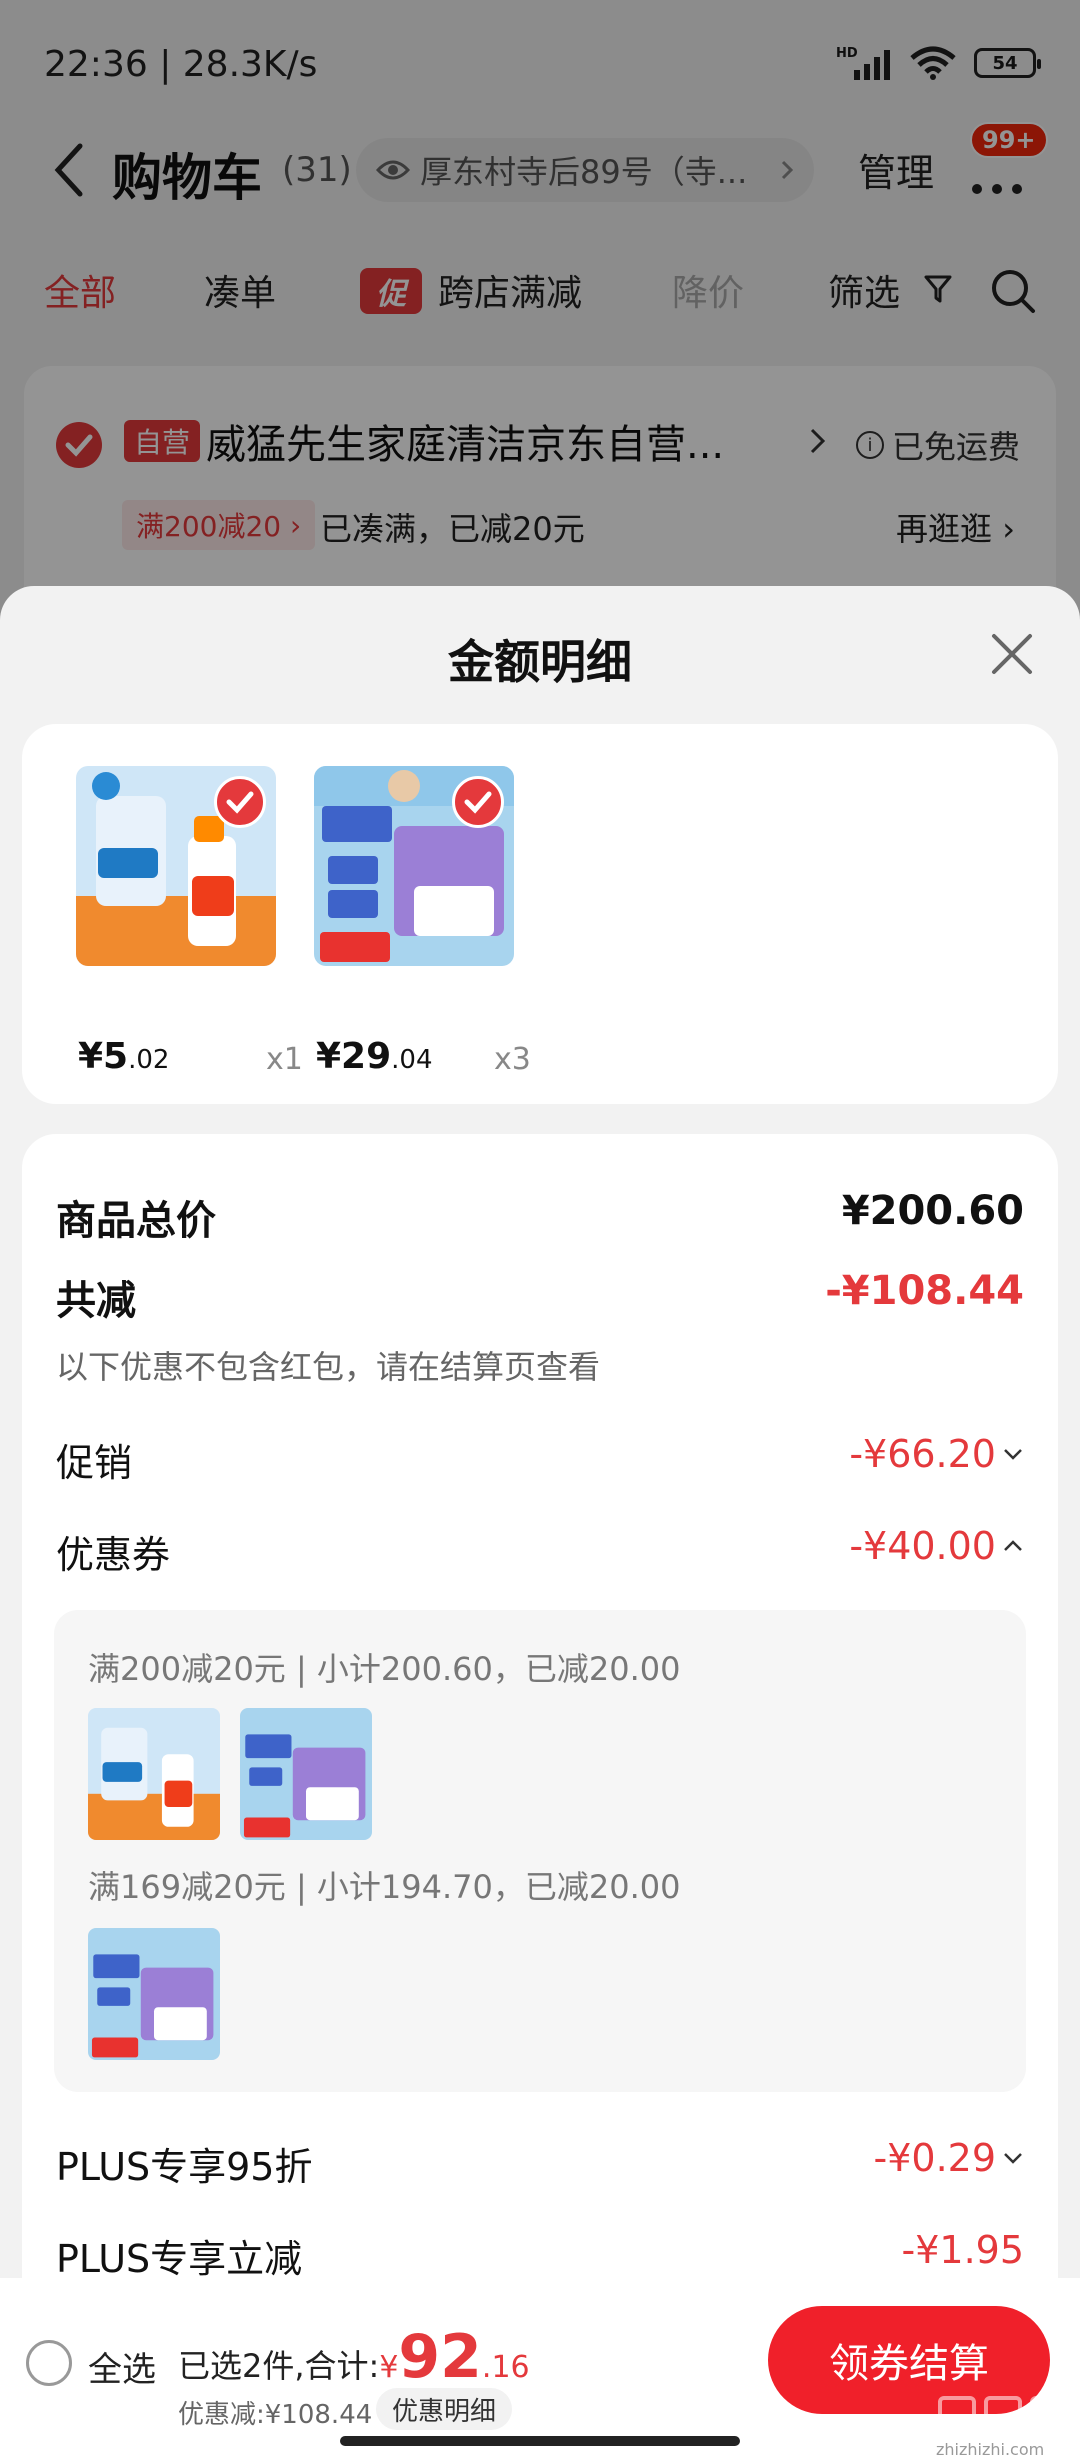 The width and height of the screenshot is (1080, 2460). What do you see at coordinates (990, 2449) in the screenshot?
I see `watermark-text: zhizhizhi.com` at bounding box center [990, 2449].